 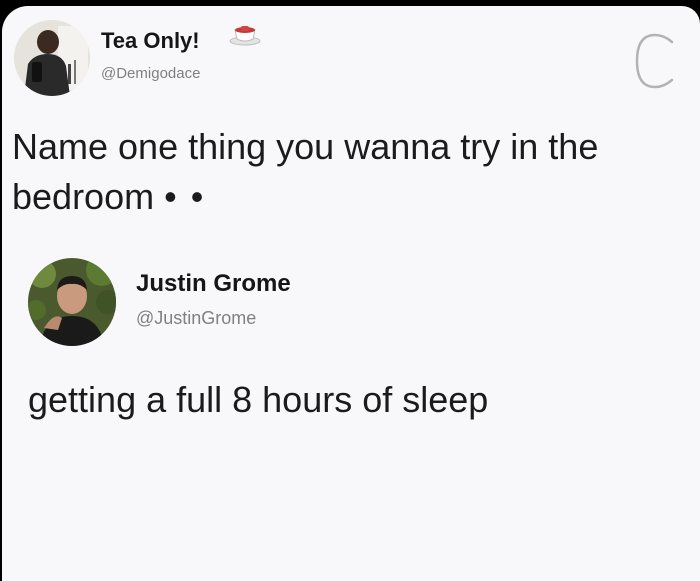 What do you see at coordinates (655, 61) in the screenshot?
I see `c-logo-icon` at bounding box center [655, 61].